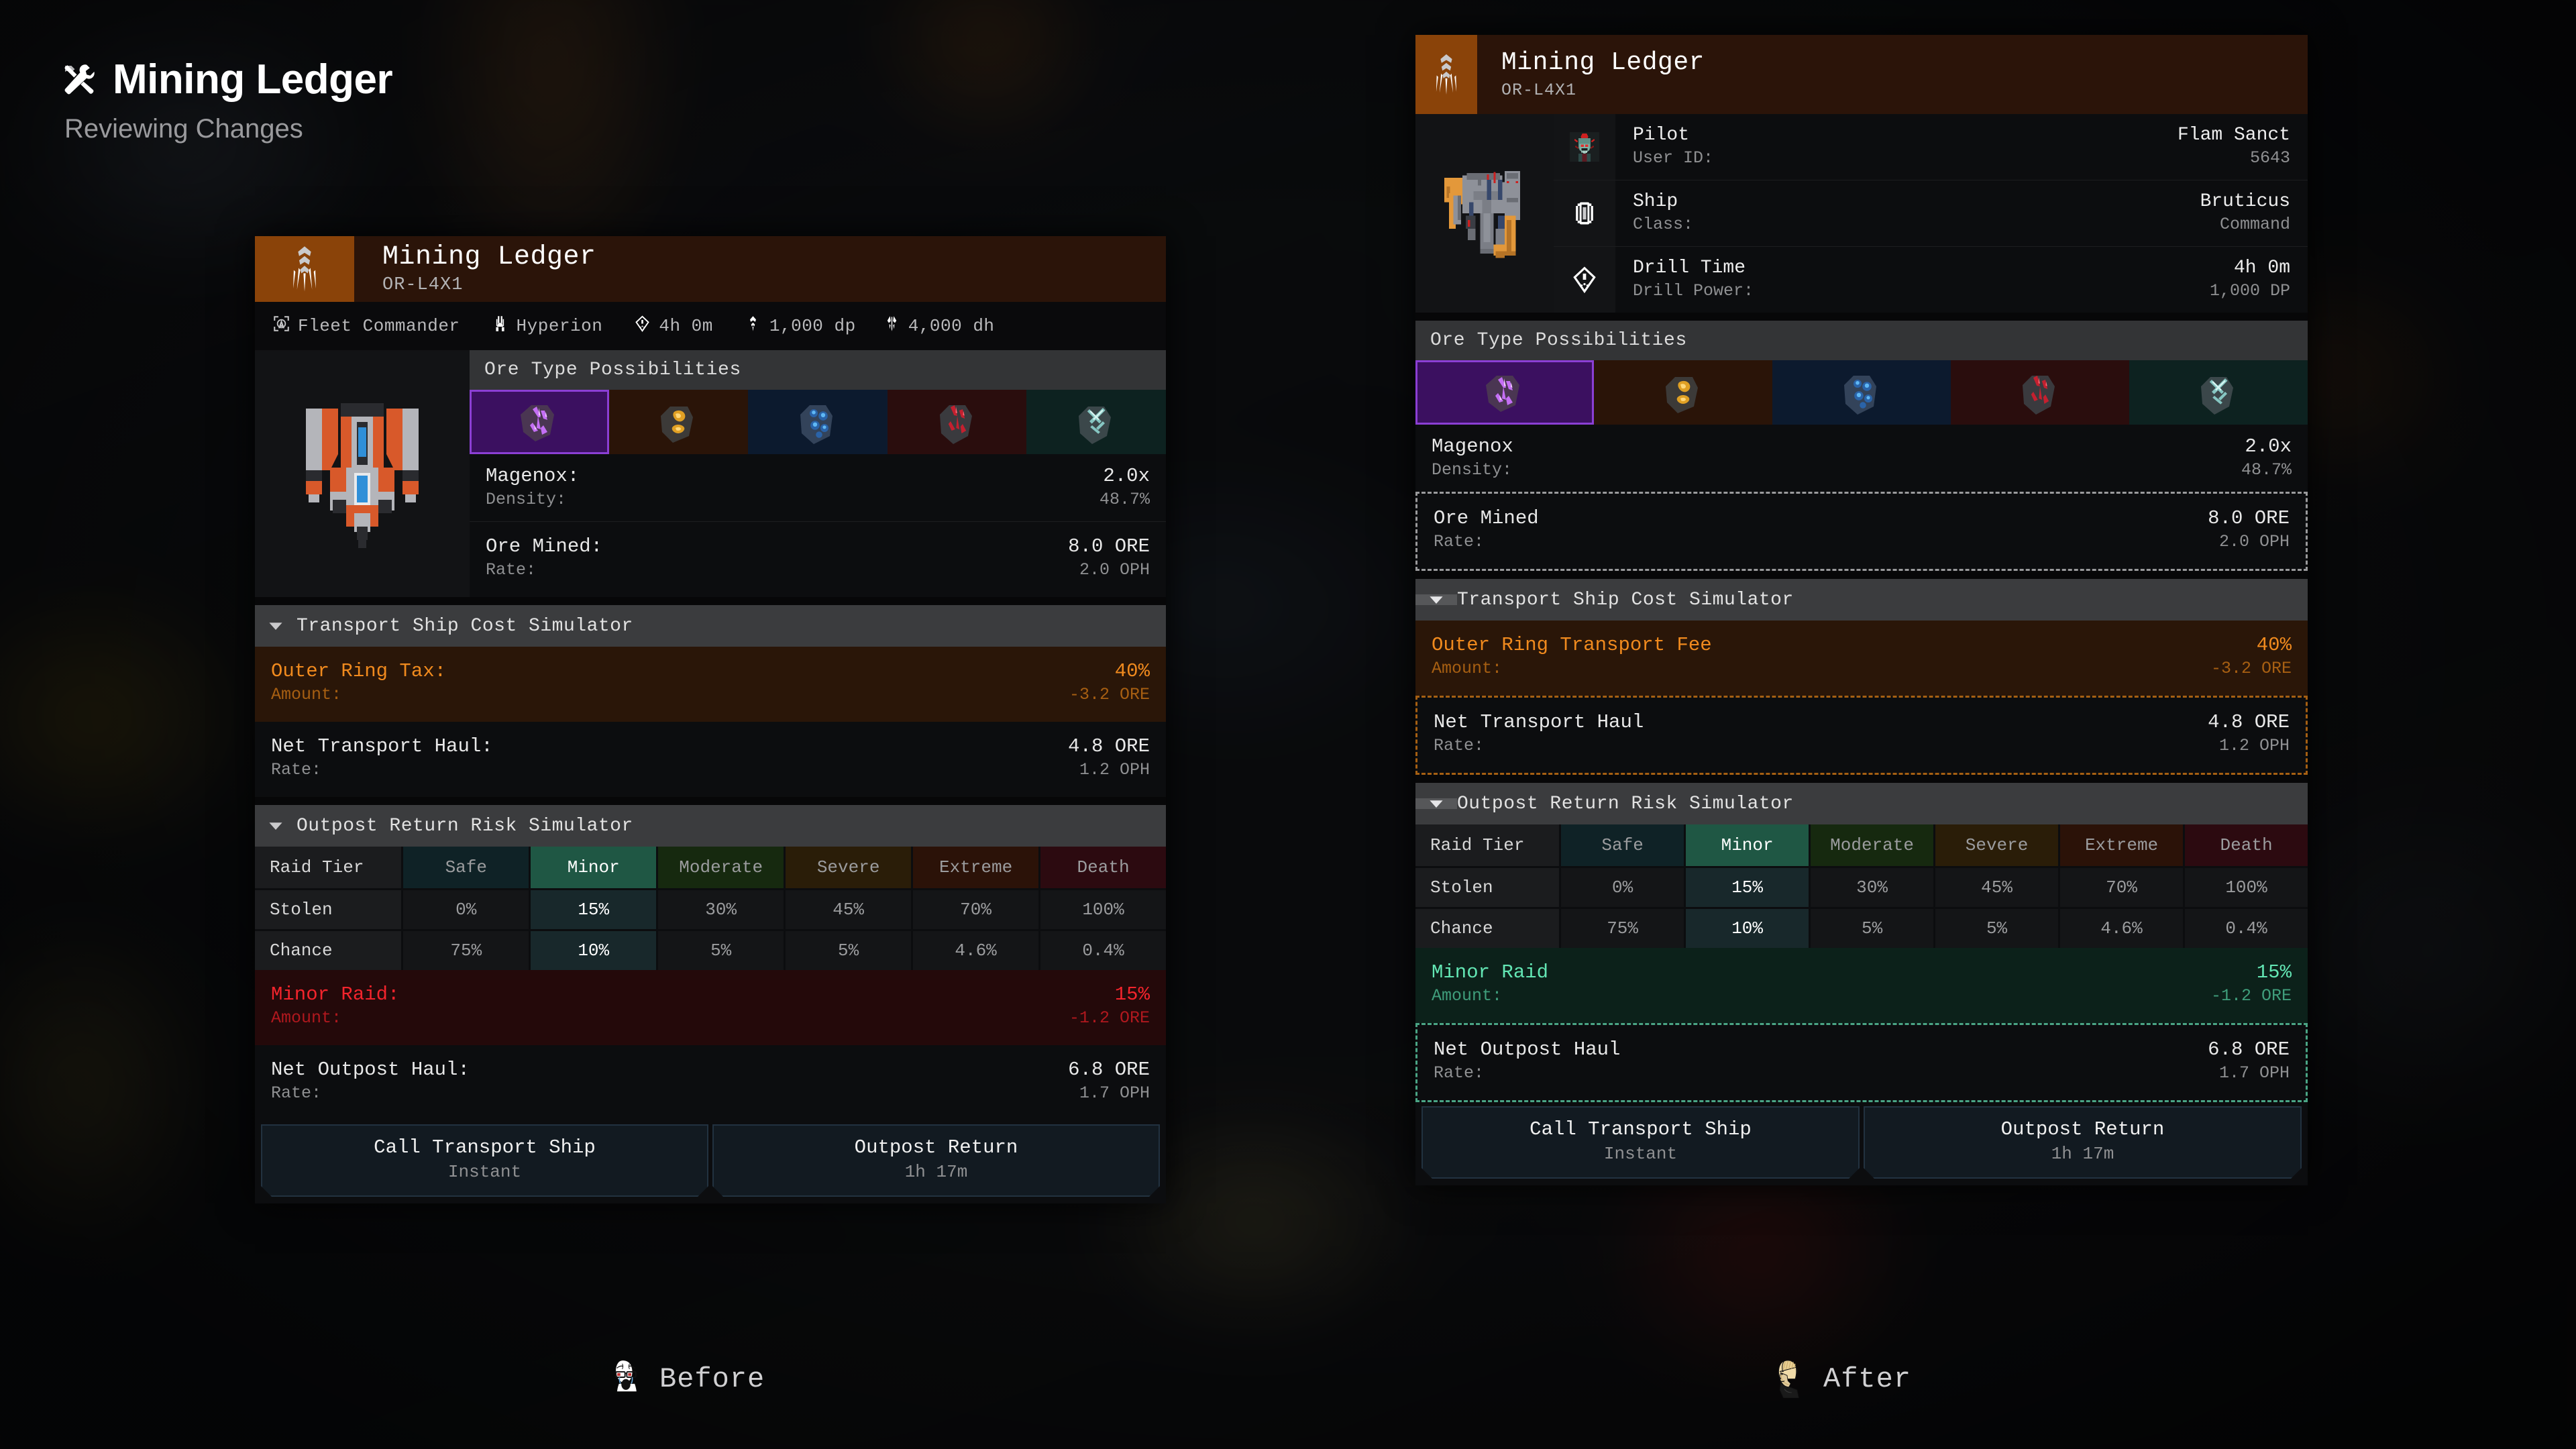 Image resolution: width=2576 pixels, height=1449 pixels. I want to click on risk-cell: 45%, so click(1997, 887).